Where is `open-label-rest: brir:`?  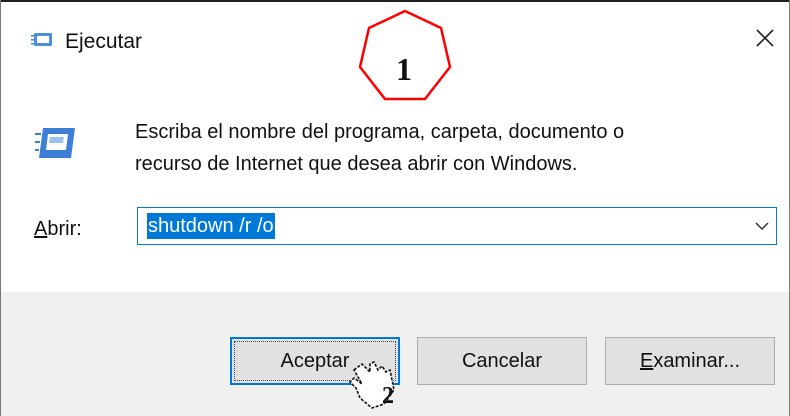 open-label-rest: brir: is located at coordinates (64, 229).